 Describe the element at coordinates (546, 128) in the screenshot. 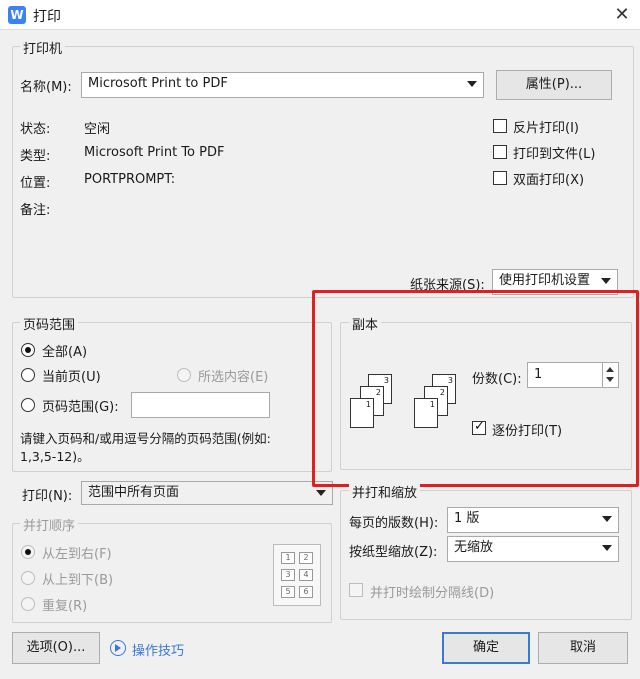

I see `reverse-print-label: 反片打印(I)` at that location.